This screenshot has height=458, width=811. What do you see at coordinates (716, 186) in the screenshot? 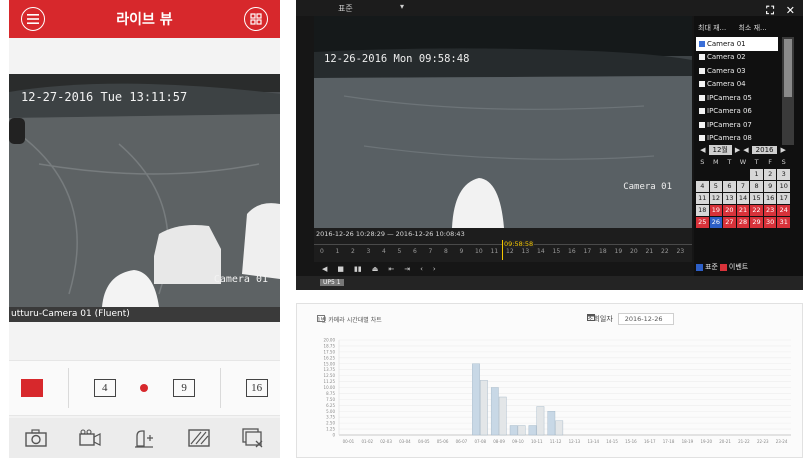
I see `calendar-day: 5` at bounding box center [716, 186].